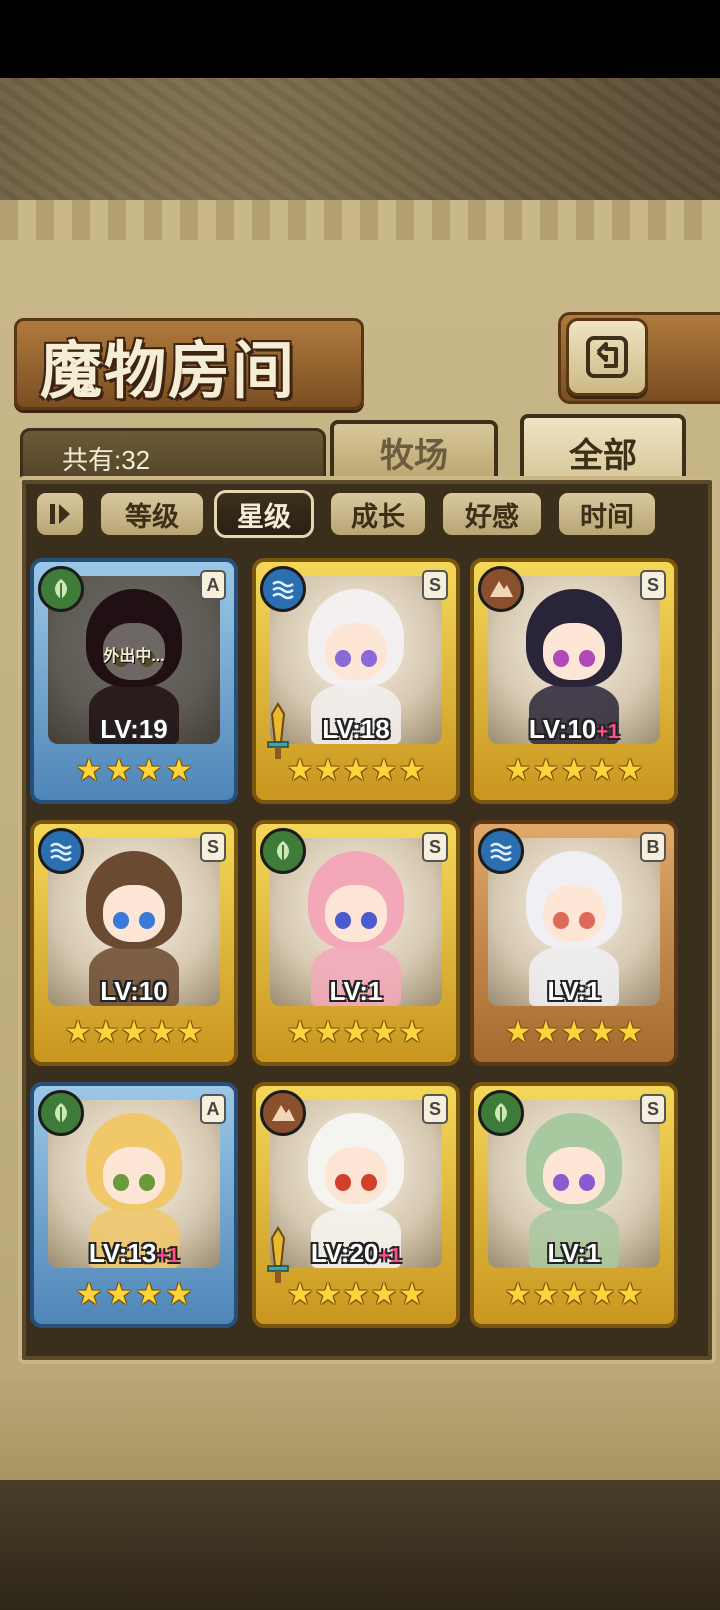 This screenshot has height=1610, width=720. Describe the element at coordinates (356, 681) in the screenshot. I see `monster-card: S LV:18 ★ ★ ★ ★ ★` at that location.